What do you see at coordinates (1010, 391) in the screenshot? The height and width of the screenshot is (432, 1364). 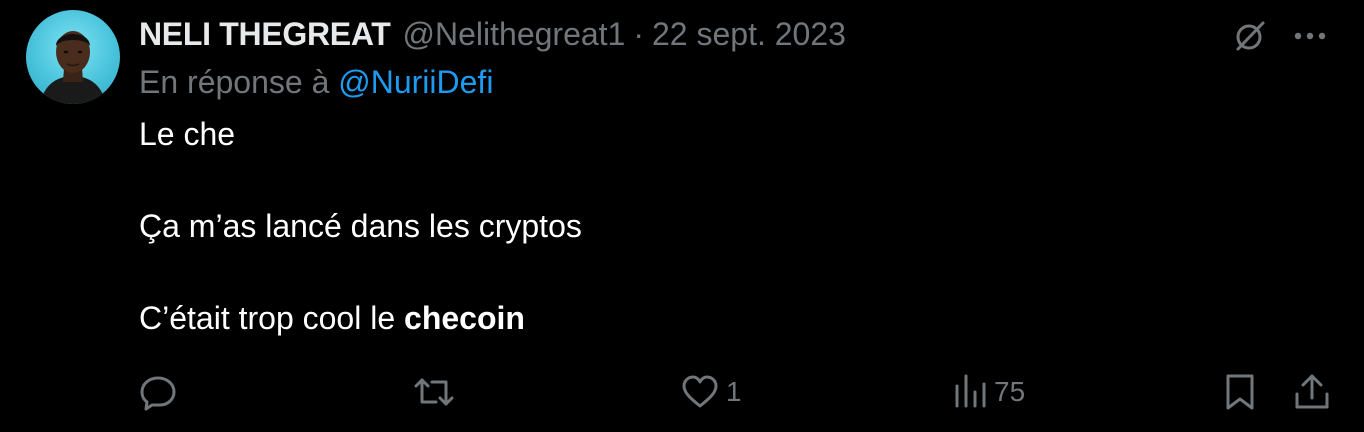 I see `views-count: 75` at bounding box center [1010, 391].